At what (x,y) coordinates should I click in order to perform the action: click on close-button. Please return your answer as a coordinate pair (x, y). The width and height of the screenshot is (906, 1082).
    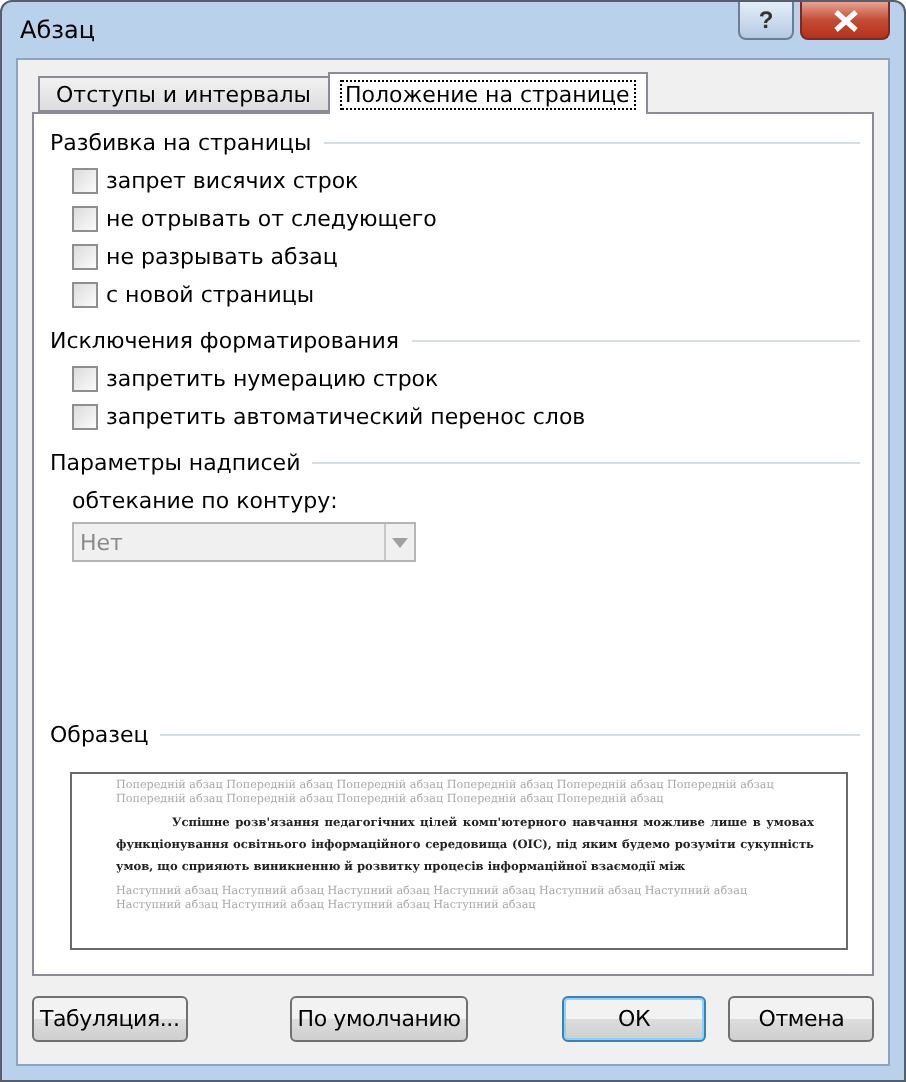
    Looking at the image, I should click on (845, 21).